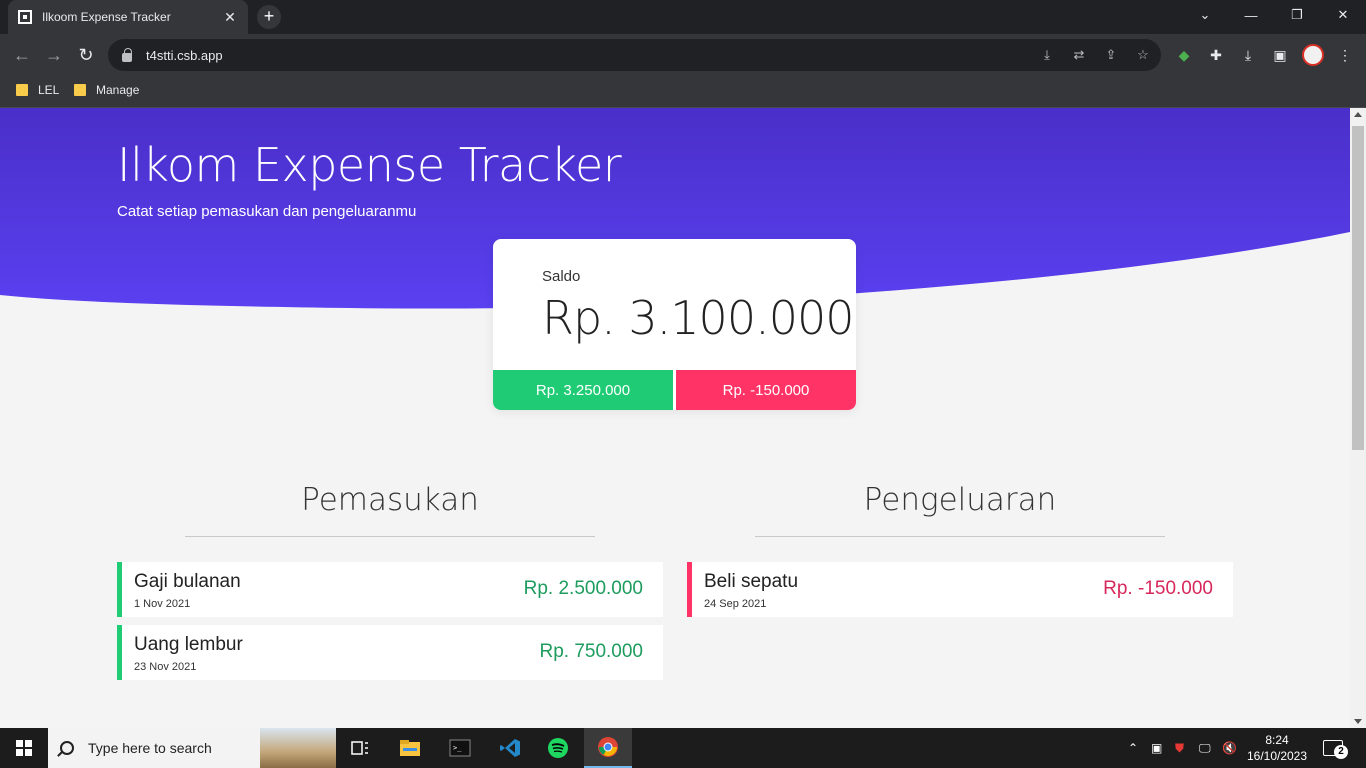  What do you see at coordinates (1277, 756) in the screenshot?
I see `clock-date: 16/10/2023` at bounding box center [1277, 756].